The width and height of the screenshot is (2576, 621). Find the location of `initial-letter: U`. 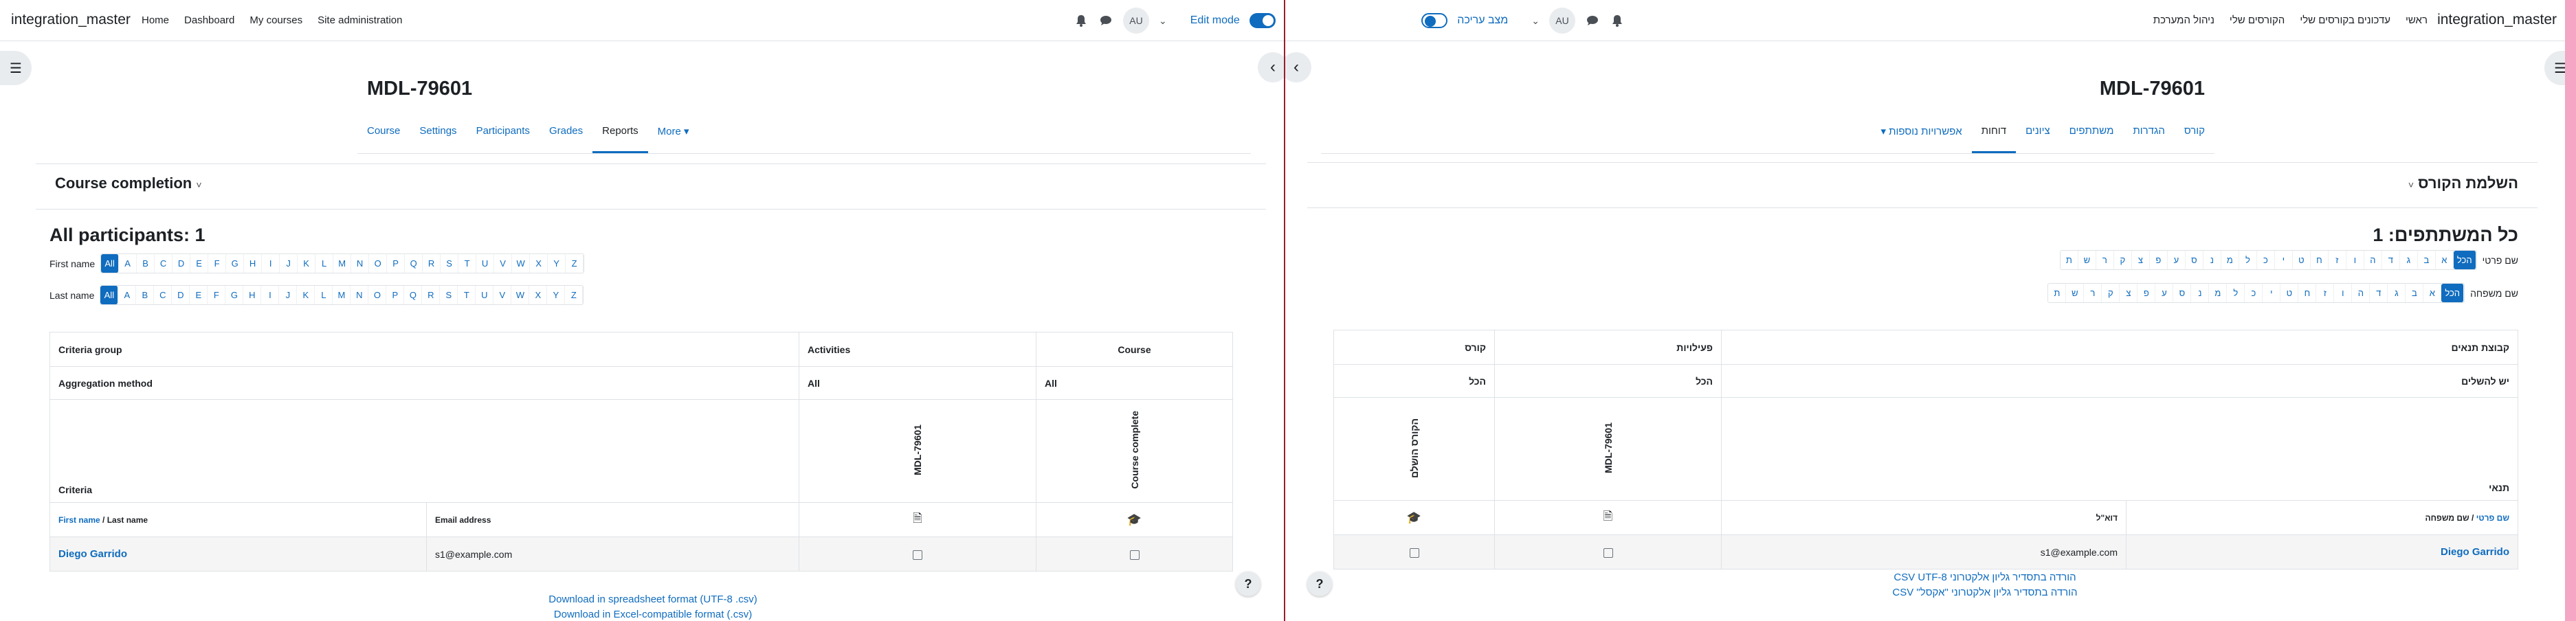

initial-letter: U is located at coordinates (485, 295).